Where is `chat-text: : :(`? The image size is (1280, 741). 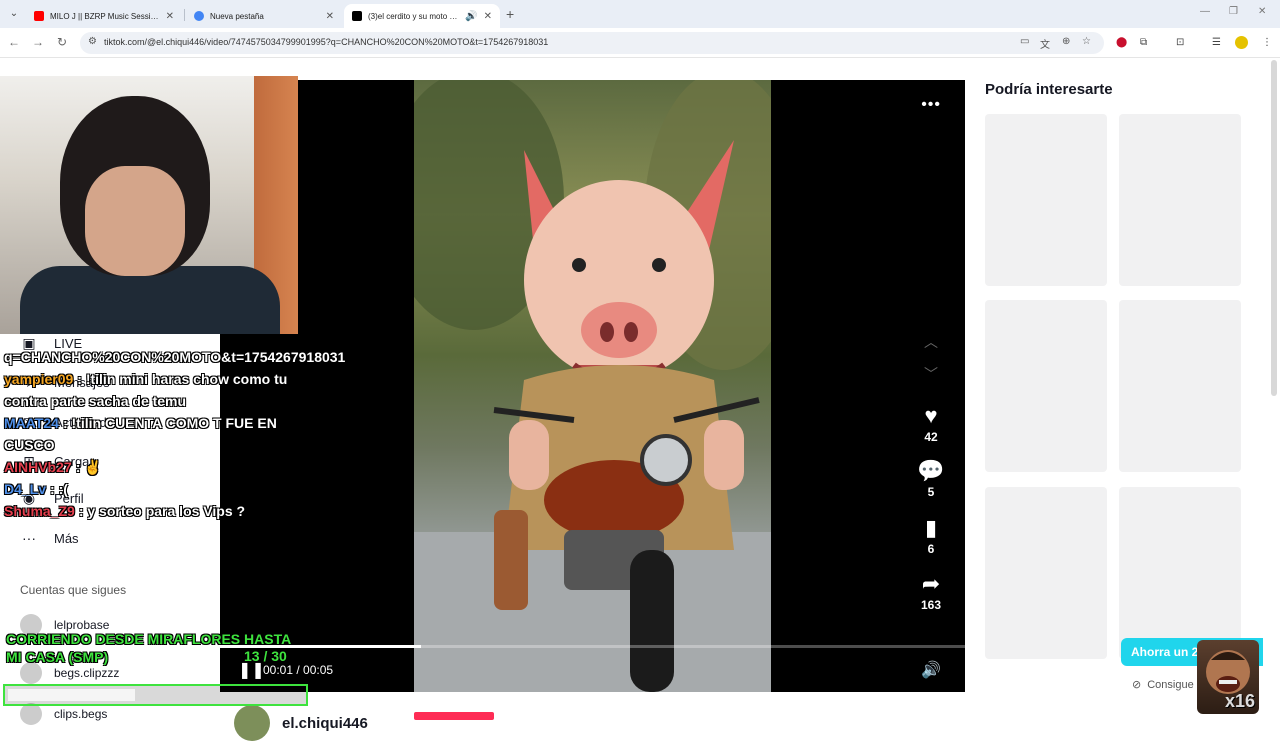 chat-text: : :( is located at coordinates (59, 489).